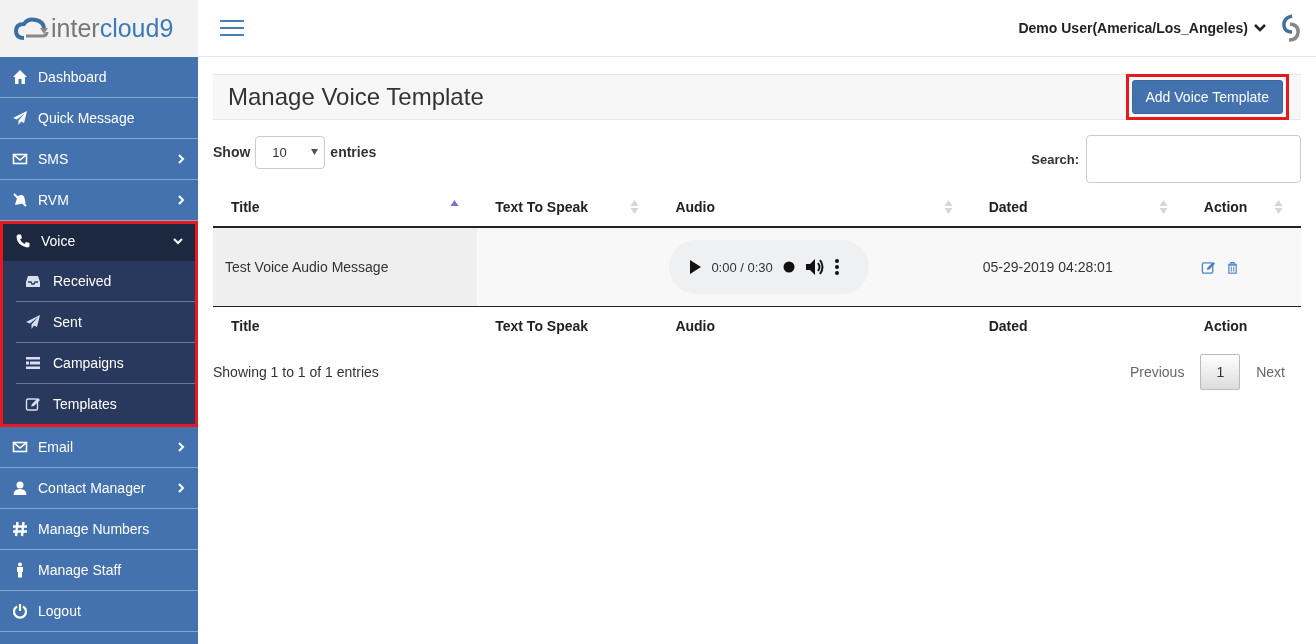 This screenshot has height=644, width=1316. Describe the element at coordinates (33, 281) in the screenshot. I see `inbox-icon` at that location.